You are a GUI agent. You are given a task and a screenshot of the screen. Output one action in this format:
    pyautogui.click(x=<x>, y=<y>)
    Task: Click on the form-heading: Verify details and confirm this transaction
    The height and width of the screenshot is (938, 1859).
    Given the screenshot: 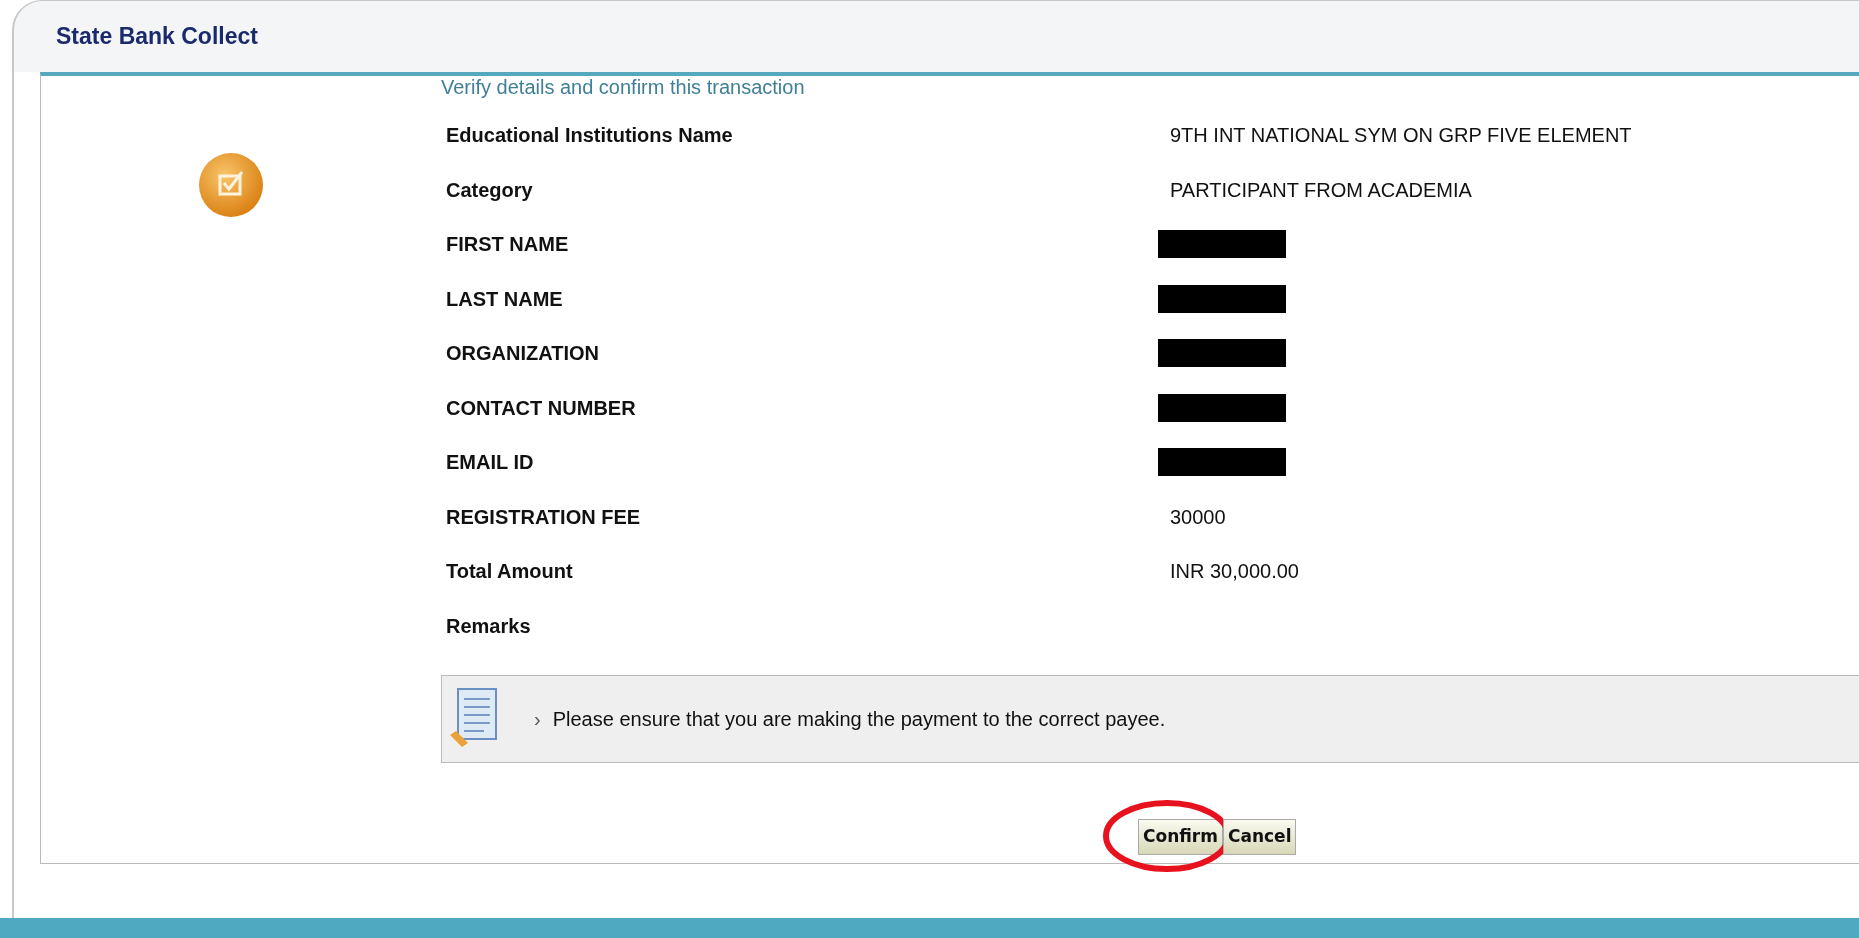 What is the action you would take?
    pyautogui.click(x=623, y=87)
    